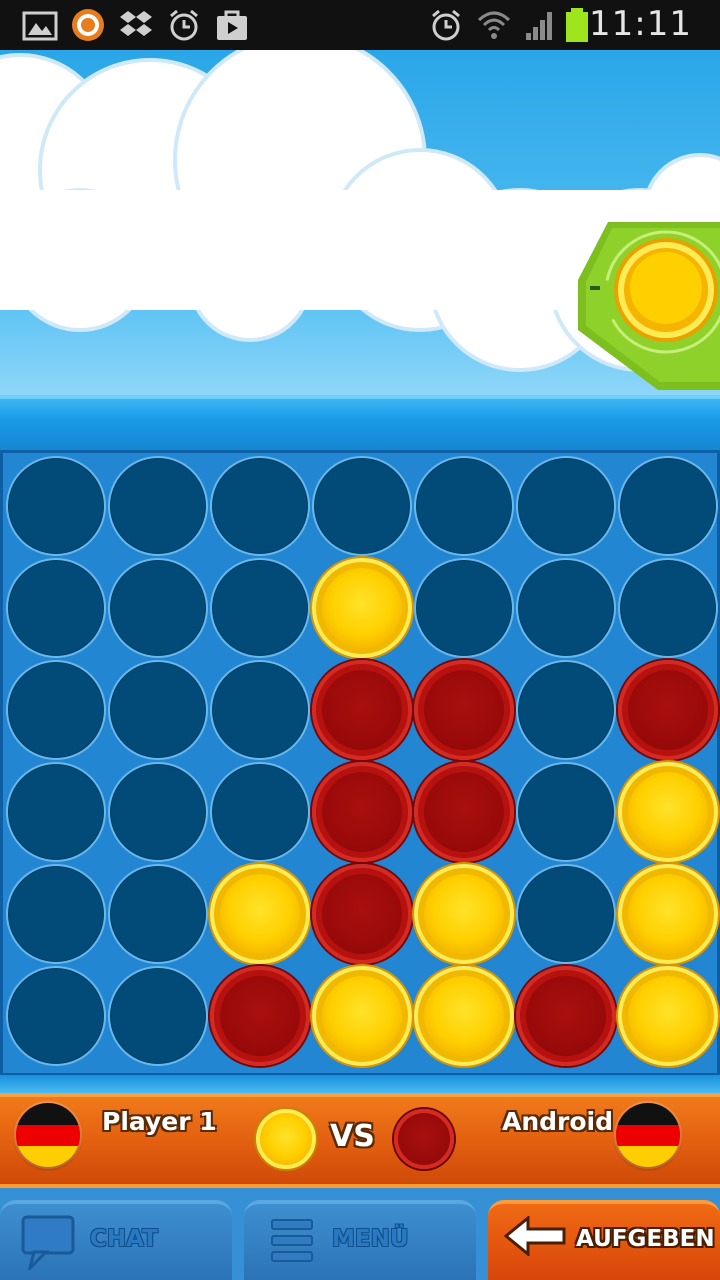 The image size is (720, 1280). Describe the element at coordinates (424, 1139) in the screenshot. I see `player2-chip` at that location.